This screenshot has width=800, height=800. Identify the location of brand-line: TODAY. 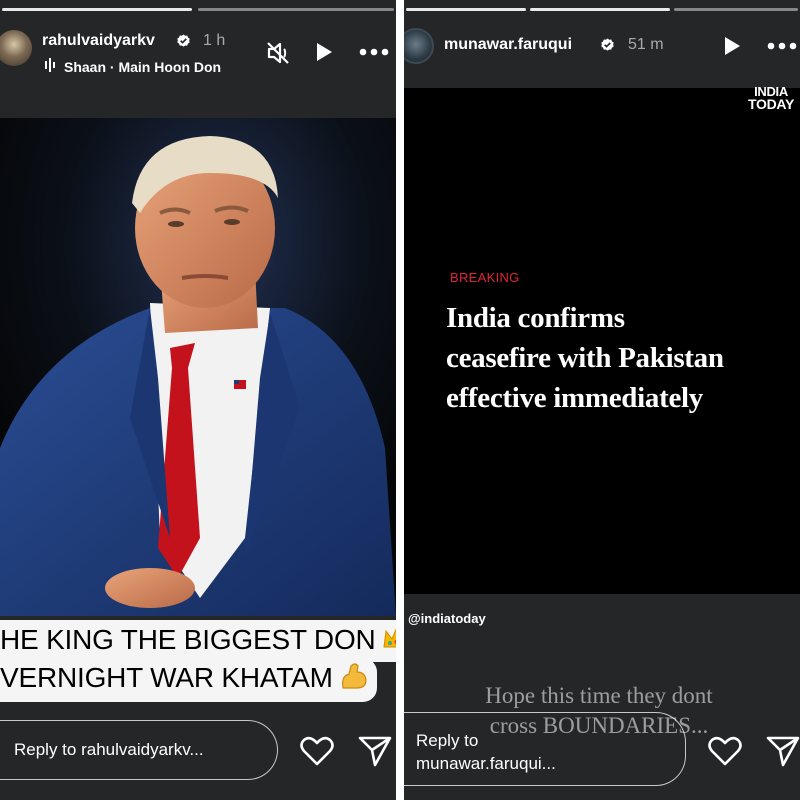
(771, 104).